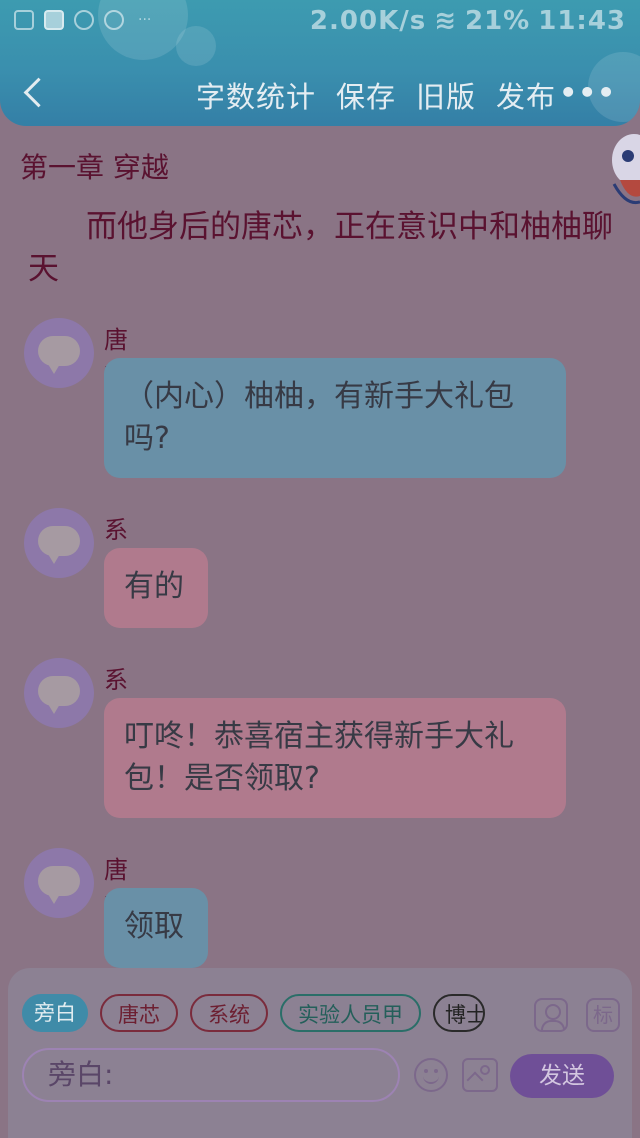 Image resolution: width=640 pixels, height=1138 pixels. I want to click on status-bar: ··· 2.00K/s ≋ 21% 11:43, so click(320, 22).